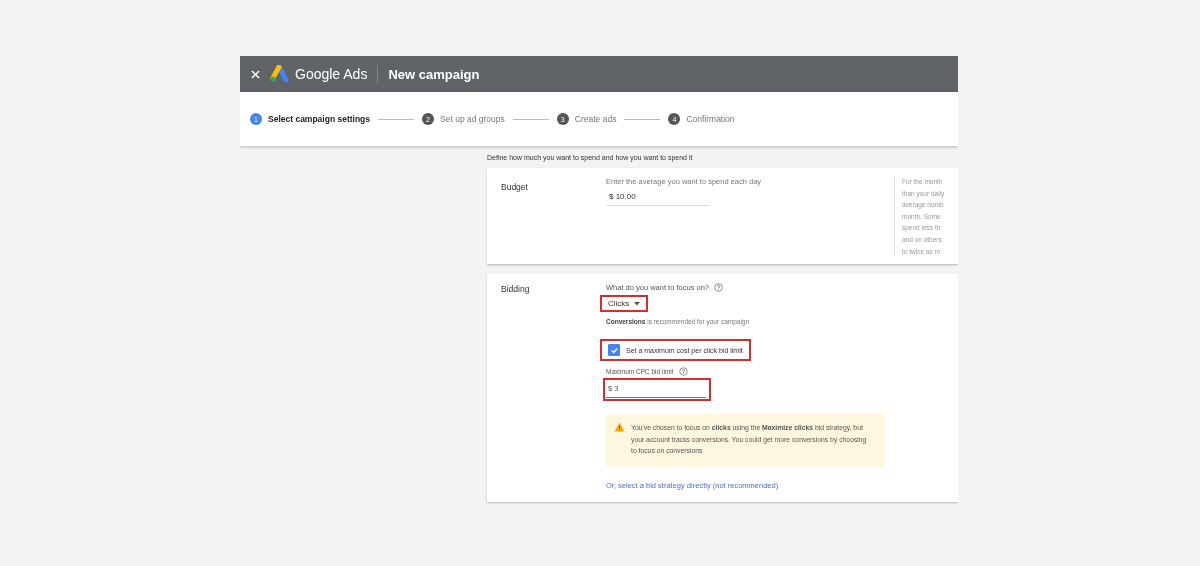 The height and width of the screenshot is (566, 1200). I want to click on budget-input-field: $ 10.00, so click(658, 196).